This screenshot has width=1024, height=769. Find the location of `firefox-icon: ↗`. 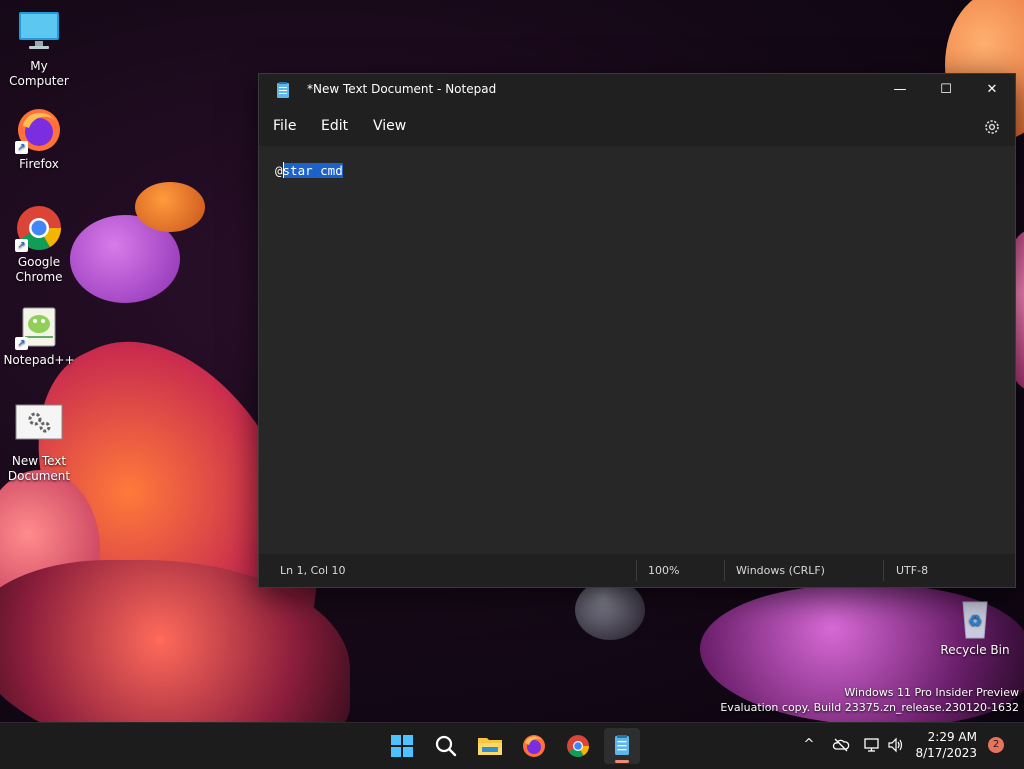

firefox-icon: ↗ is located at coordinates (39, 130).